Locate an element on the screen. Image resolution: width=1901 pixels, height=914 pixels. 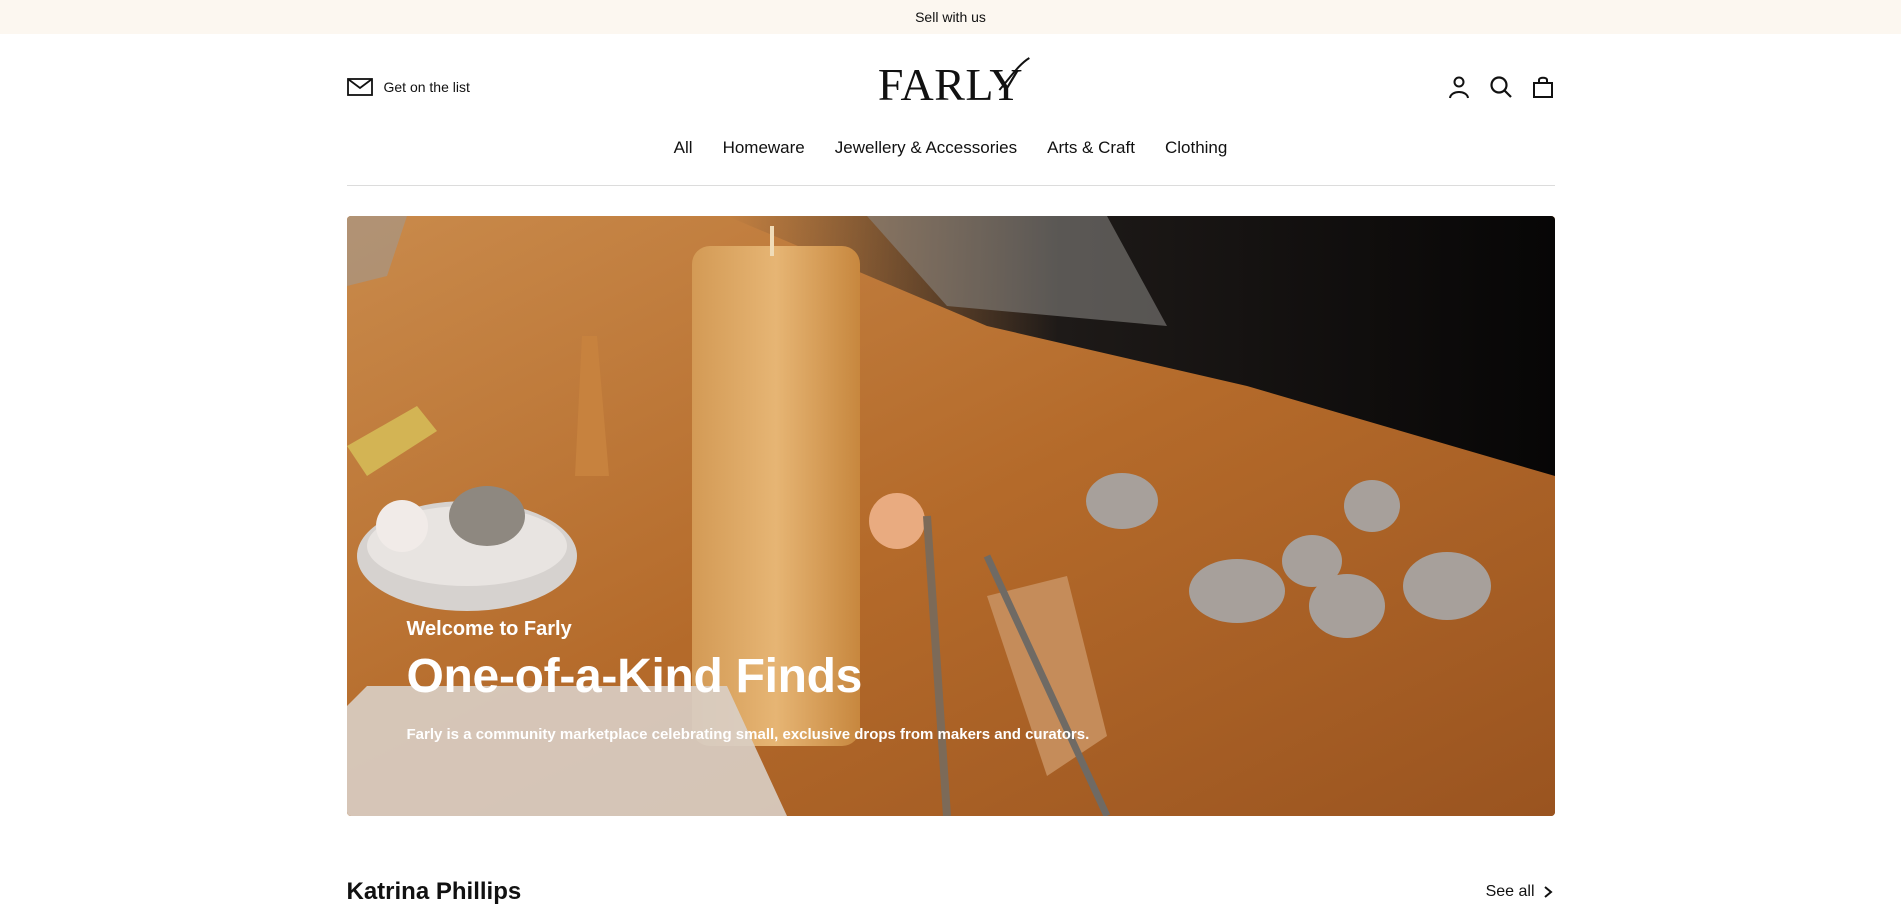
newsletter-label: Get on the list is located at coordinates (426, 87).